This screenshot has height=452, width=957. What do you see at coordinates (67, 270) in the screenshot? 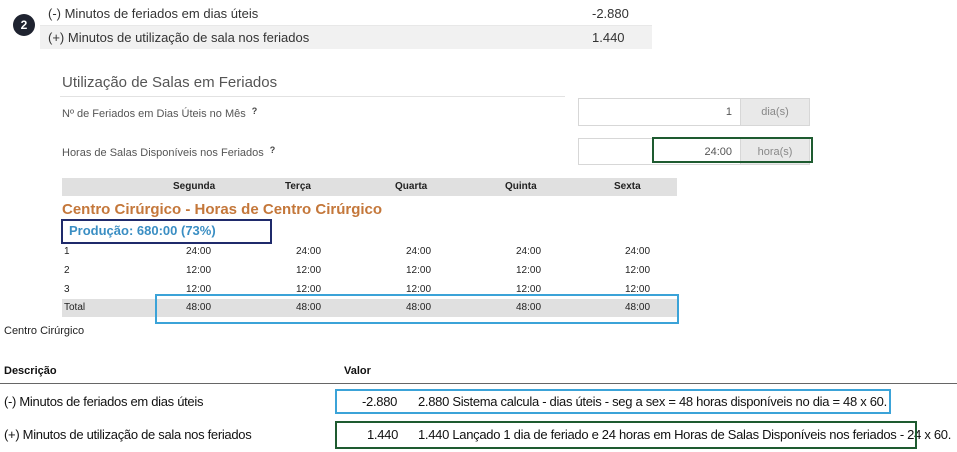
I see `row-label: 2` at bounding box center [67, 270].